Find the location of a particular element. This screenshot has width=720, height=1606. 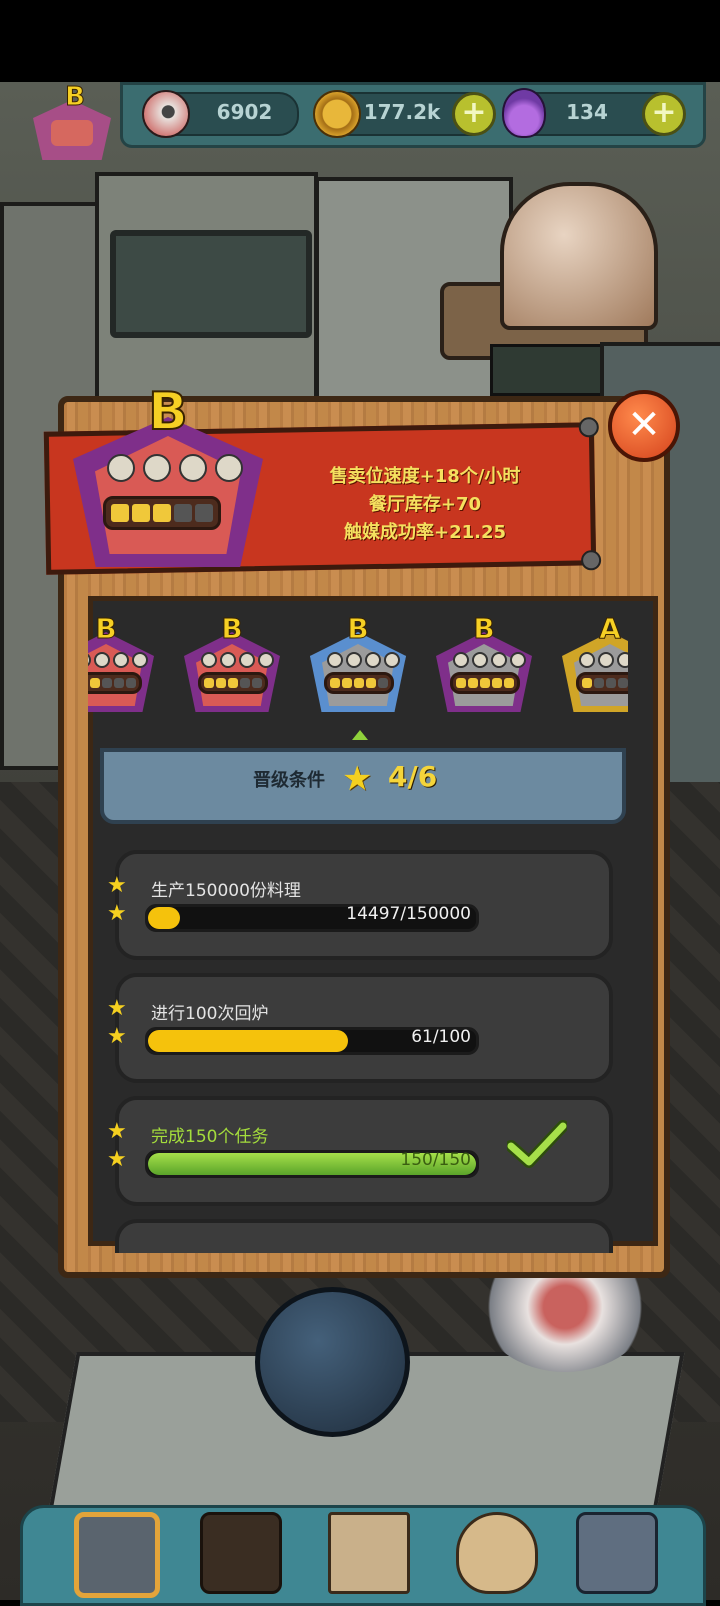

task-card: ★ ★ 完成150个任务 150/150 is located at coordinates (360, 1151).